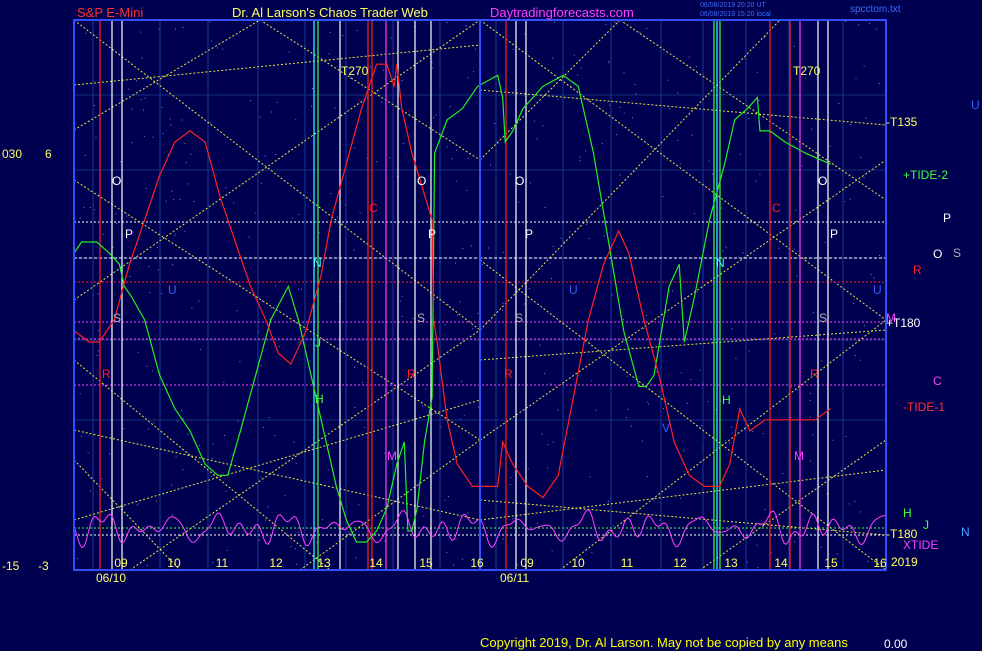  What do you see at coordinates (947, 218) in the screenshot?
I see `label-p: P` at bounding box center [947, 218].